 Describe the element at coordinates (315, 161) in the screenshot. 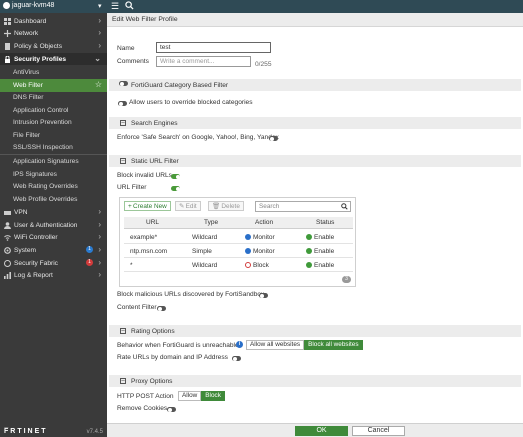

I see `static-url-section: – Static URL Filter` at that location.